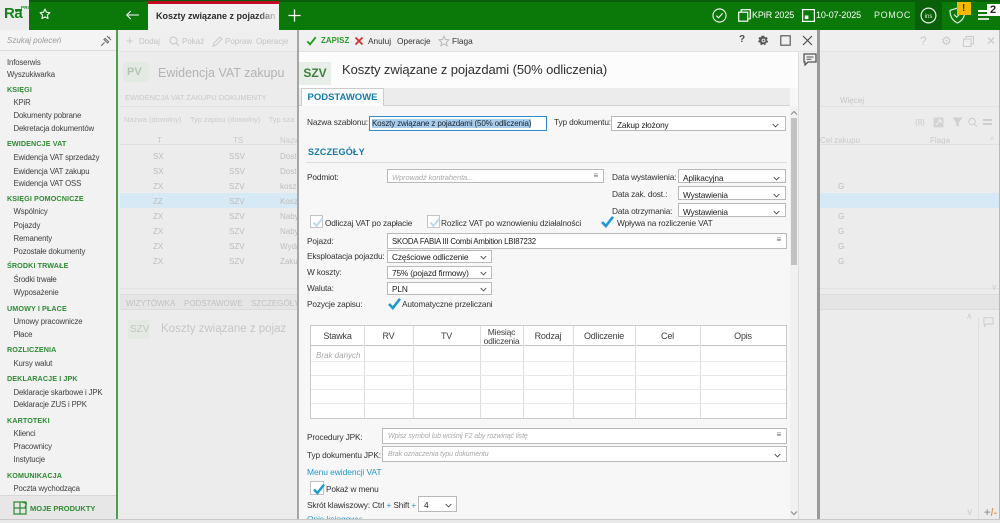 This screenshot has height=523, width=1000. Describe the element at coordinates (929, 17) in the screenshot. I see `svg-text: ins` at that location.